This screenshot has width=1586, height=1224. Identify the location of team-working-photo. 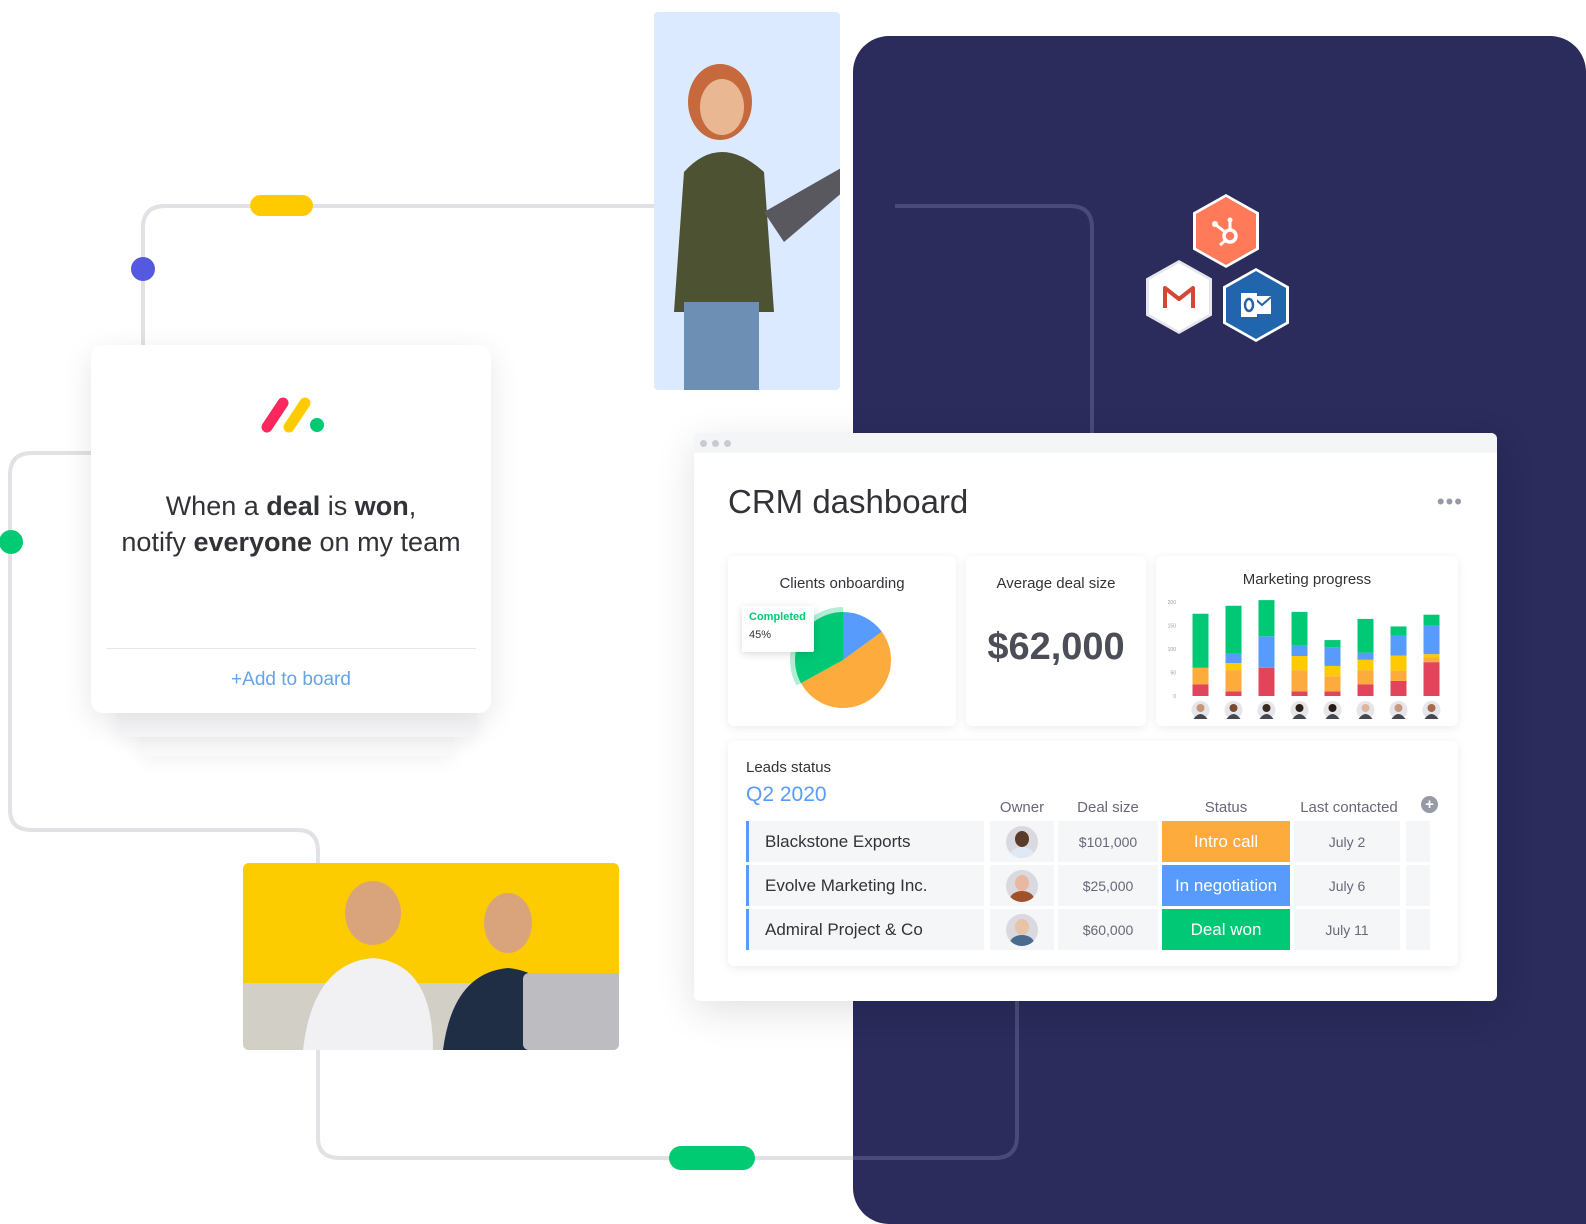
(431, 956).